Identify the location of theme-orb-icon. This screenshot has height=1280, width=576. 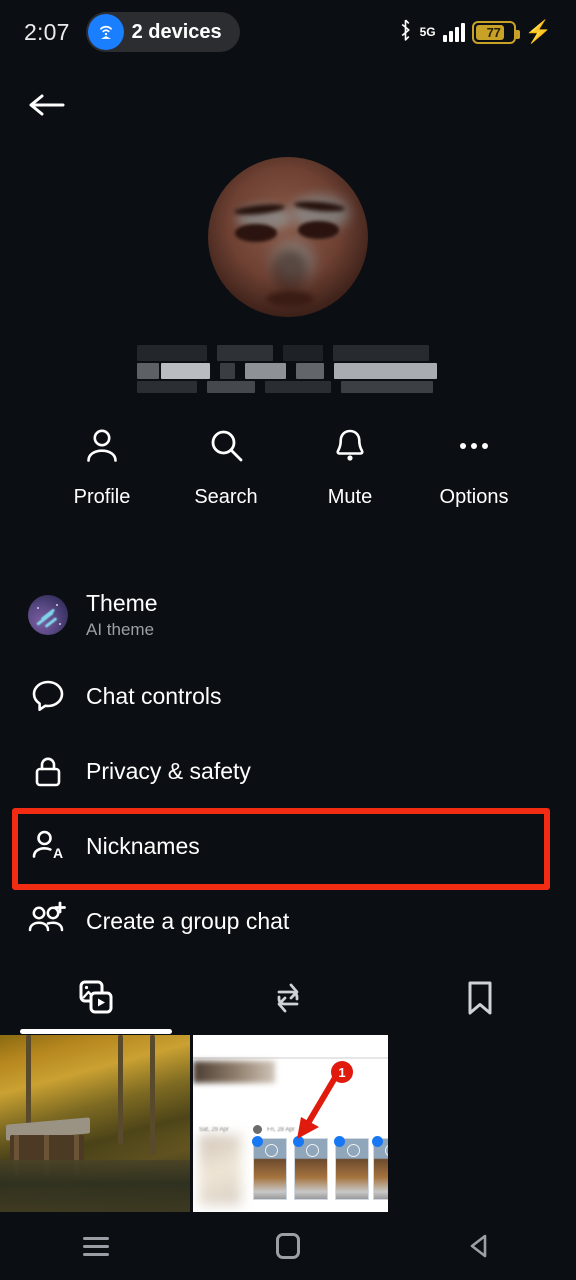
(48, 615).